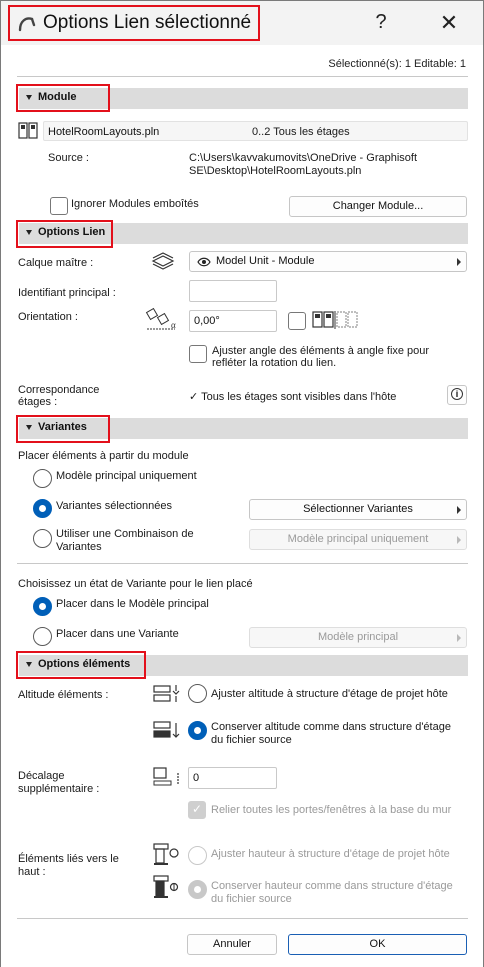 This screenshot has height=967, width=484. Describe the element at coordinates (56, 263) in the screenshot. I see `master-layer-label: Calque maître :` at that location.